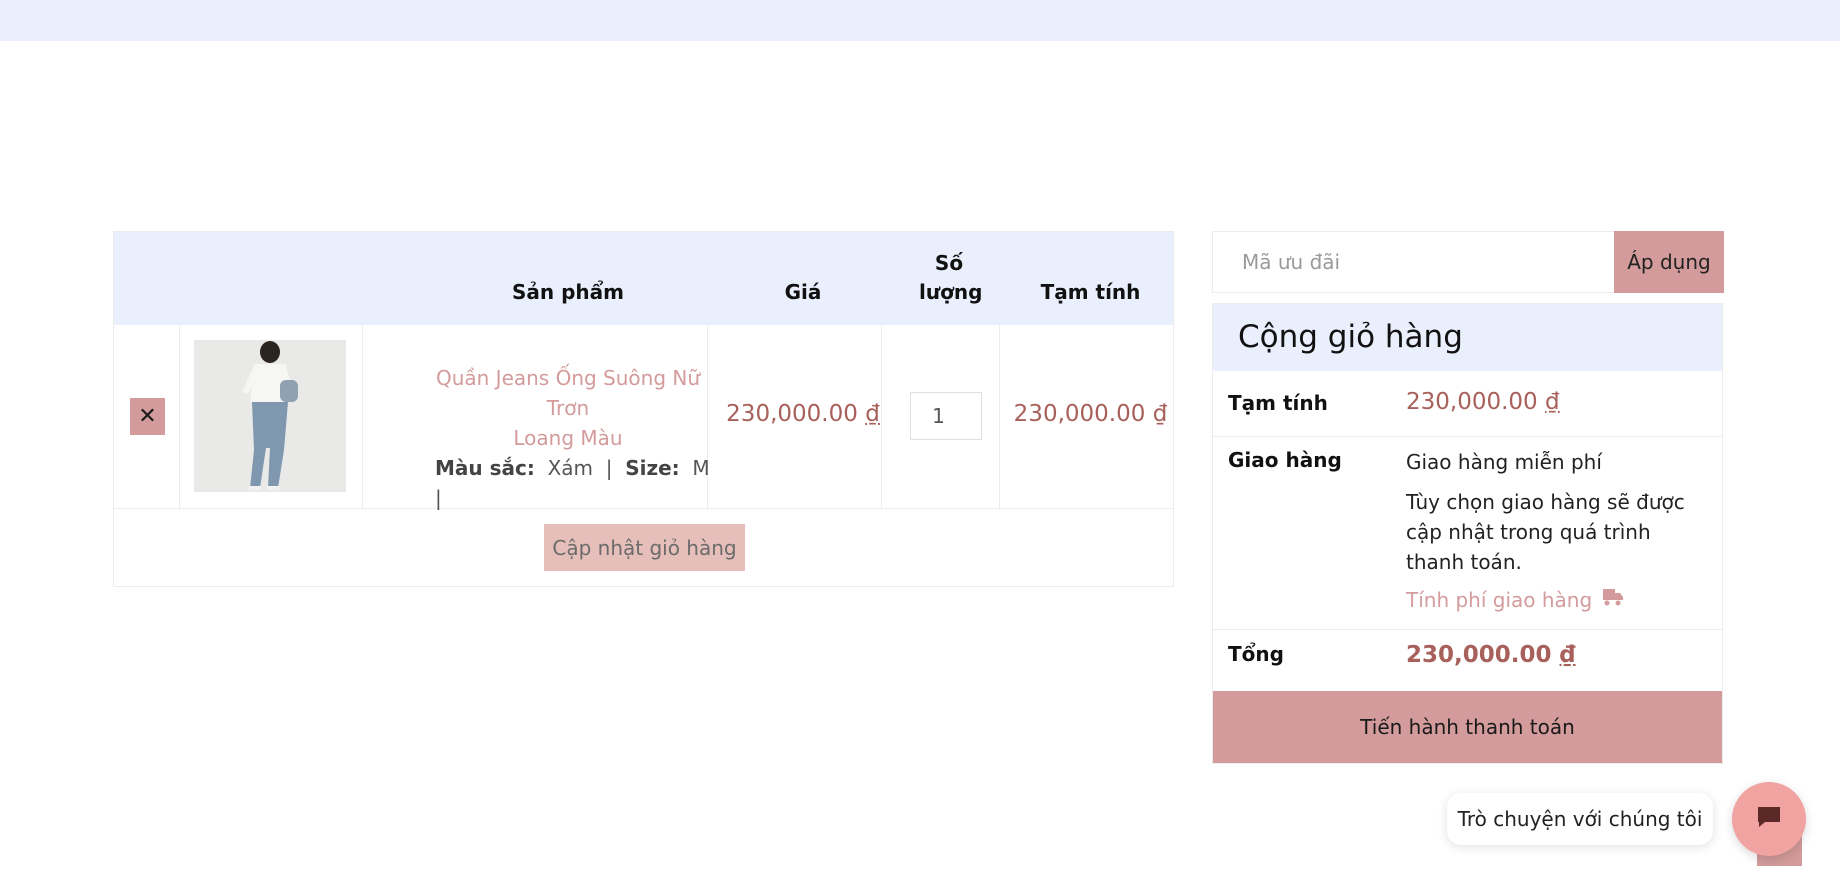  Describe the element at coordinates (1256, 654) in the screenshot. I see `total-label: Tổng` at that location.